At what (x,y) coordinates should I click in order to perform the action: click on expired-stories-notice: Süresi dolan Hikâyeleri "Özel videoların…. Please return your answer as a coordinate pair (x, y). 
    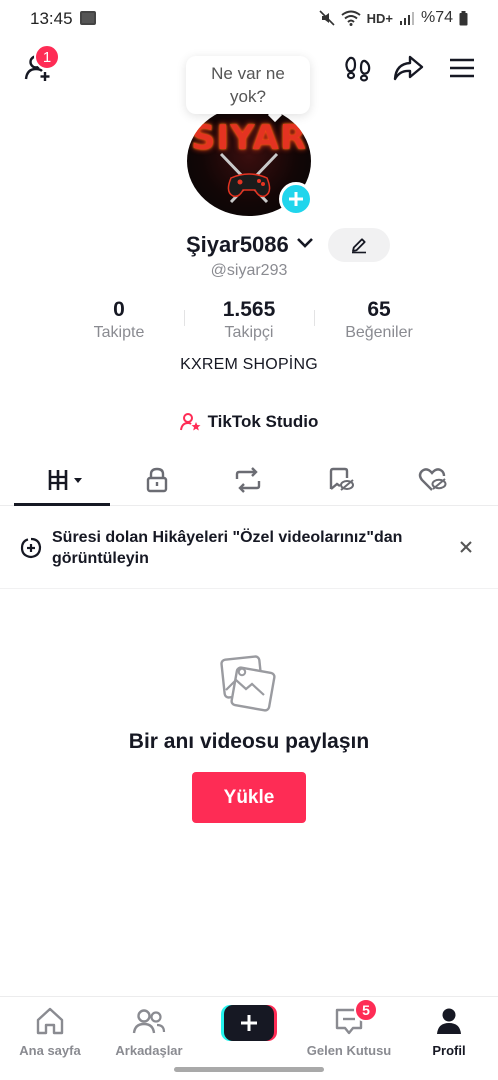
    Looking at the image, I should click on (249, 548).